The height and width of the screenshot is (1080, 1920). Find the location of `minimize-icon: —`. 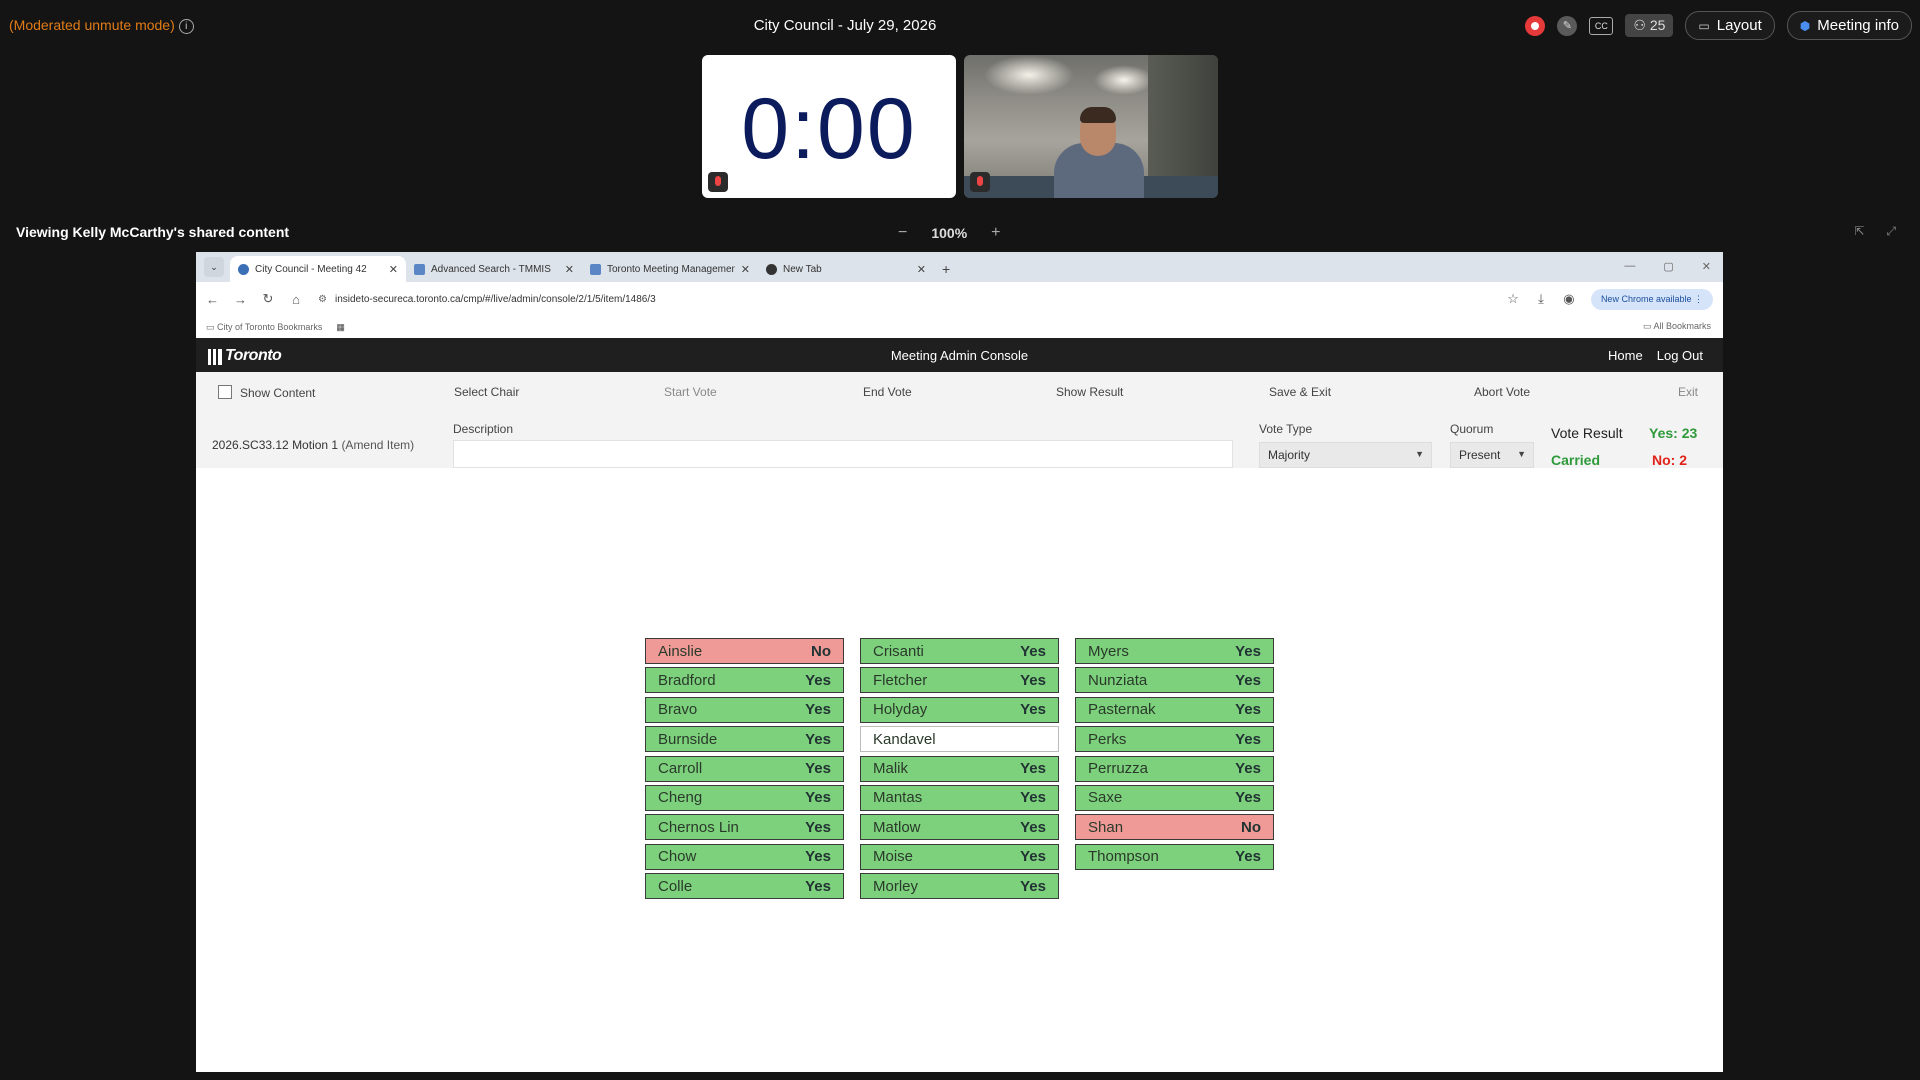

minimize-icon: — is located at coordinates (1629, 266).